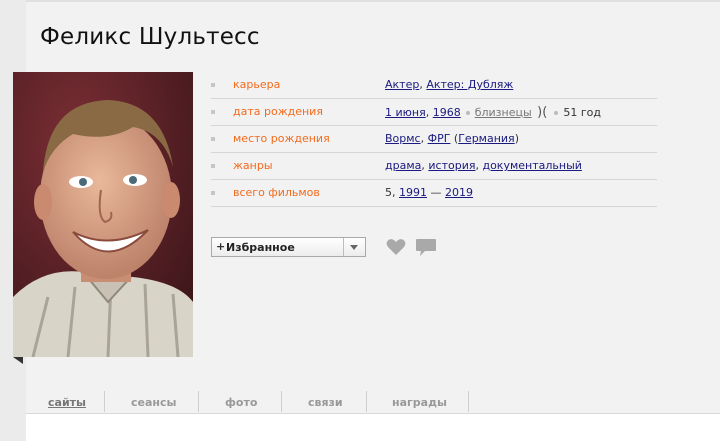 Image resolution: width=720 pixels, height=441 pixels. What do you see at coordinates (451, 165) in the screenshot?
I see `genre-link: история` at bounding box center [451, 165].